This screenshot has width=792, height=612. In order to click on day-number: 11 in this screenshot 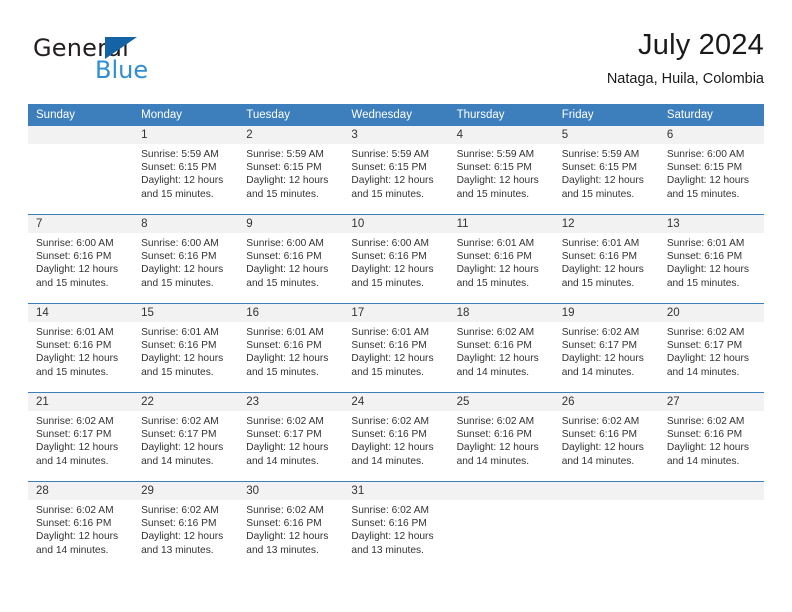, I will do `click(501, 224)`.